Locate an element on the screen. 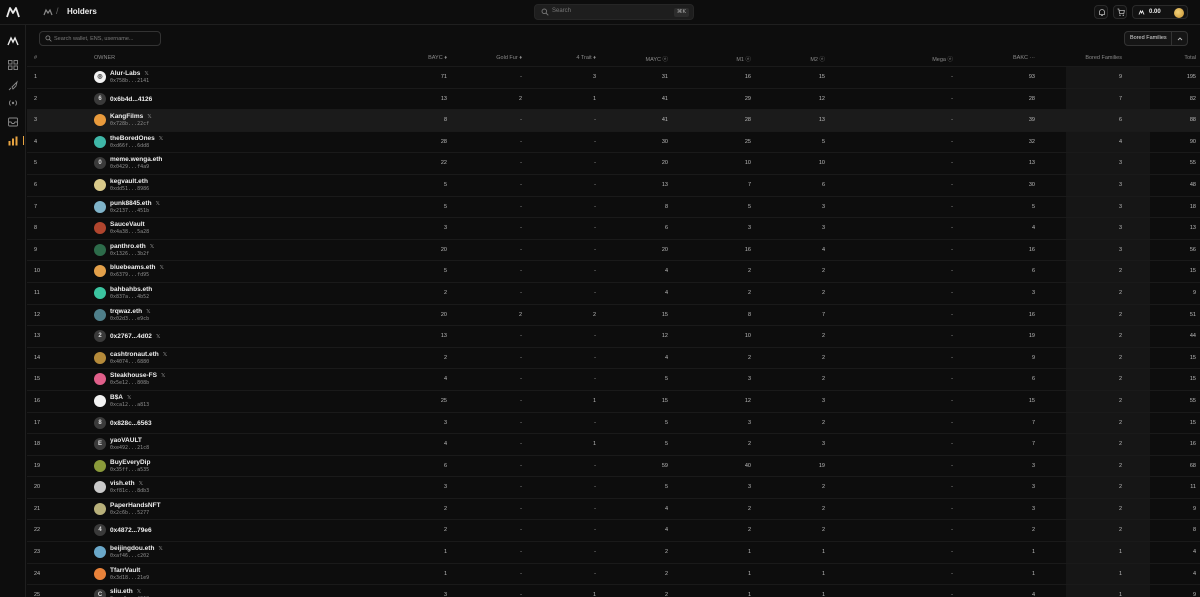  owner-name: 0x6b4d...4126 is located at coordinates (131, 99).